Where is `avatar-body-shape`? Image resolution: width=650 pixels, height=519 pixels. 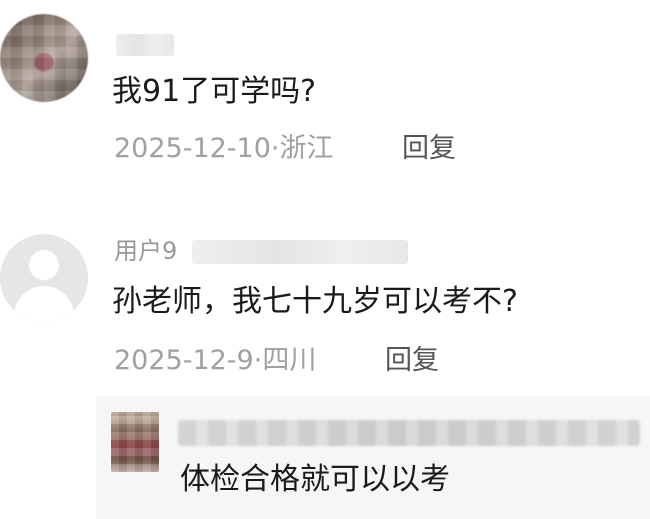 avatar-body-shape is located at coordinates (44, 304).